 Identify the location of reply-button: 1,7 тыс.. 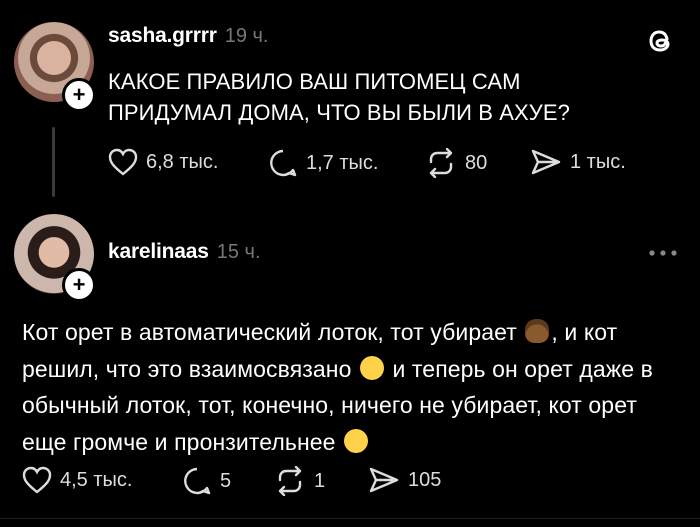
(323, 163).